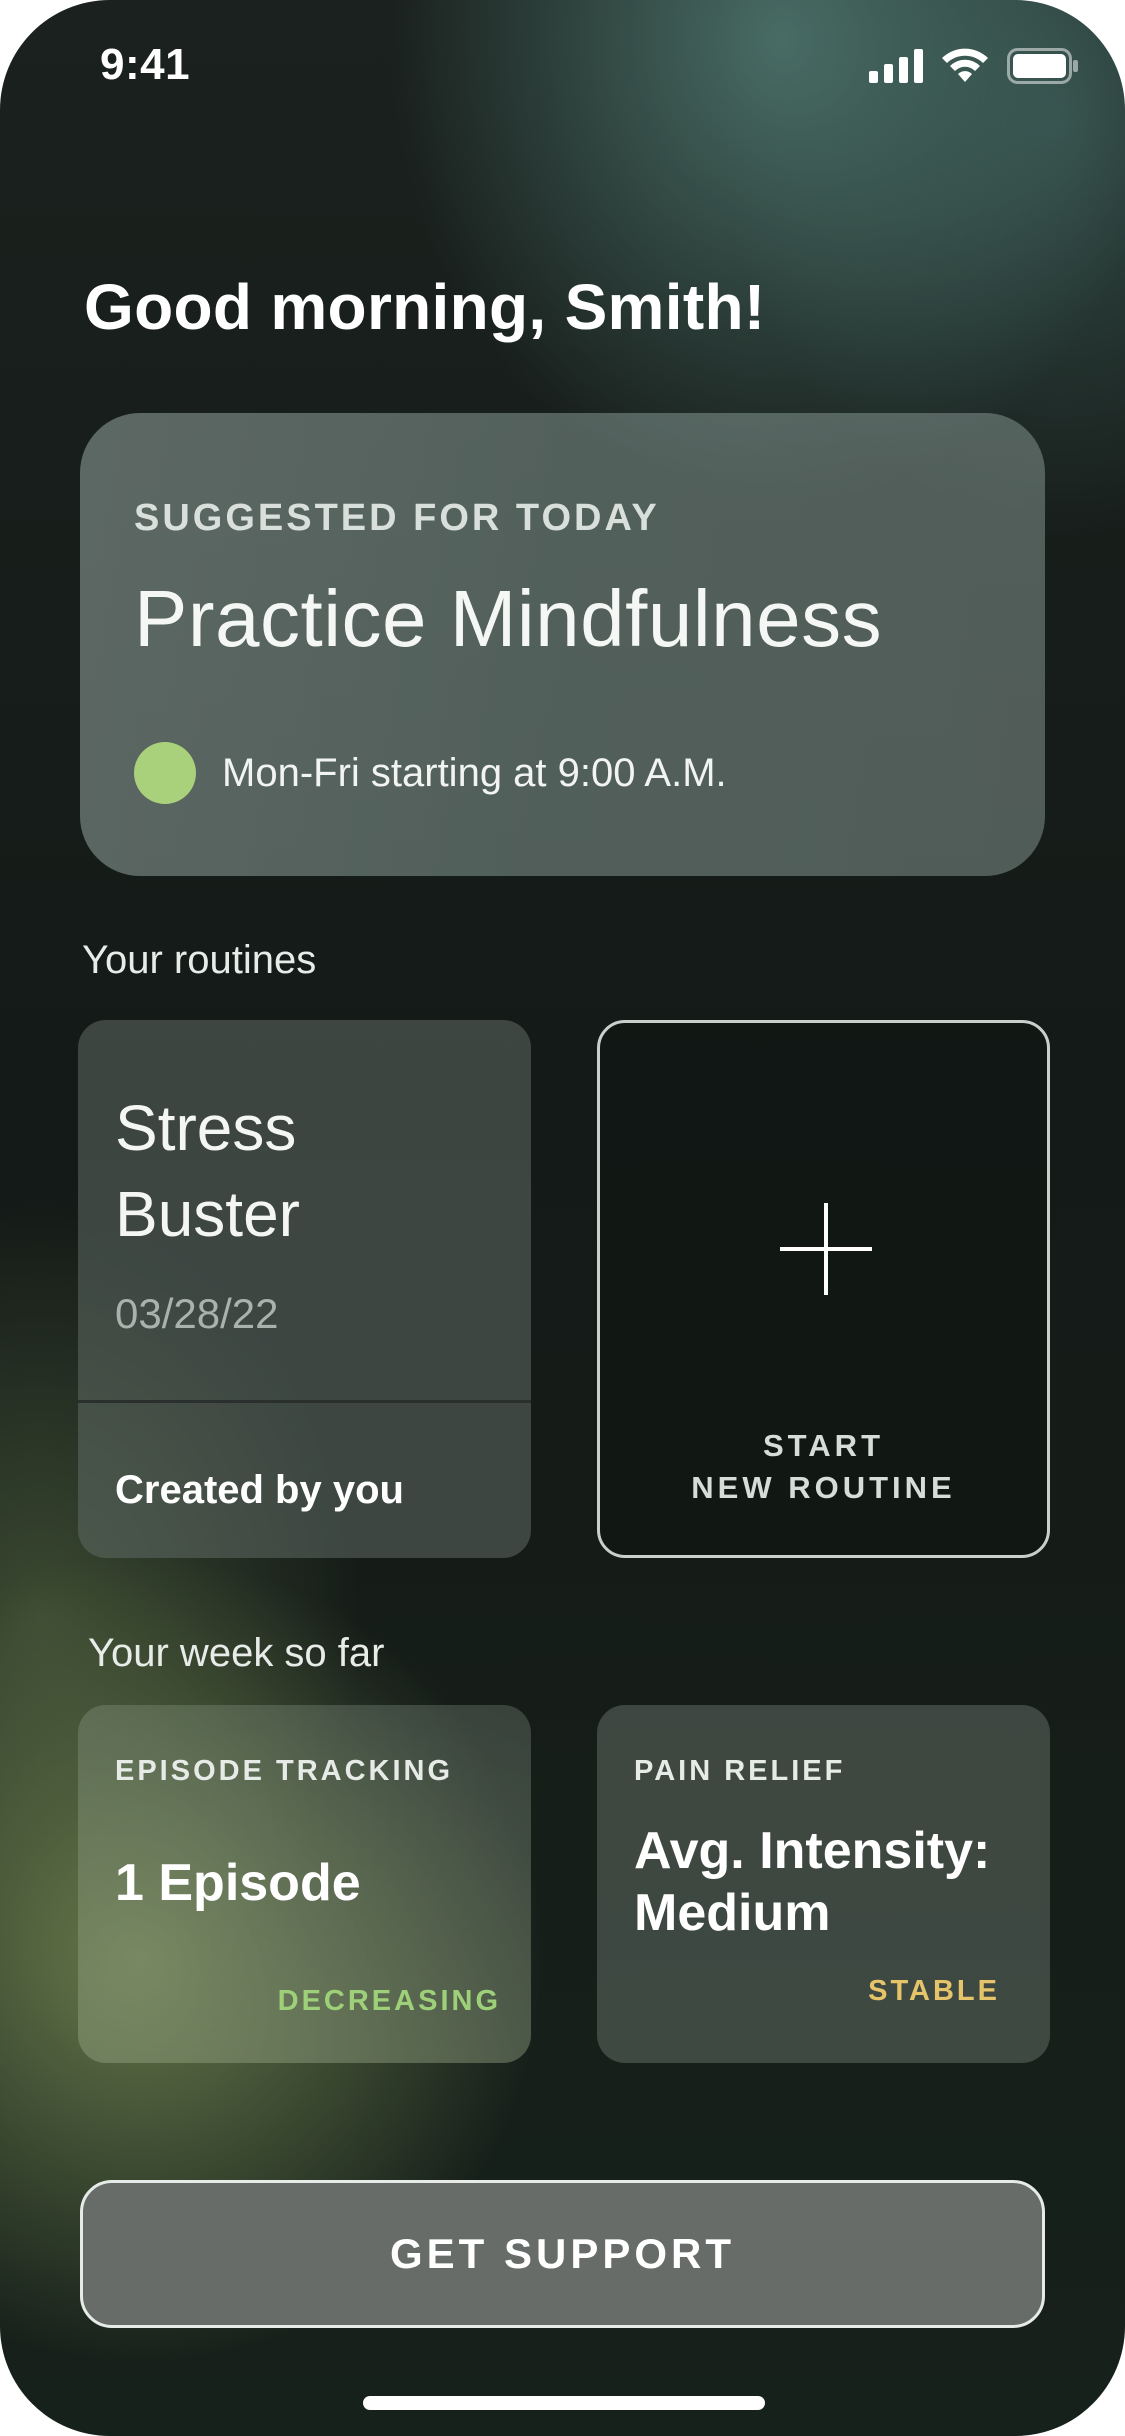  I want to click on suggested-eyebrow: SUGGESTED FOR TODAY, so click(397, 518).